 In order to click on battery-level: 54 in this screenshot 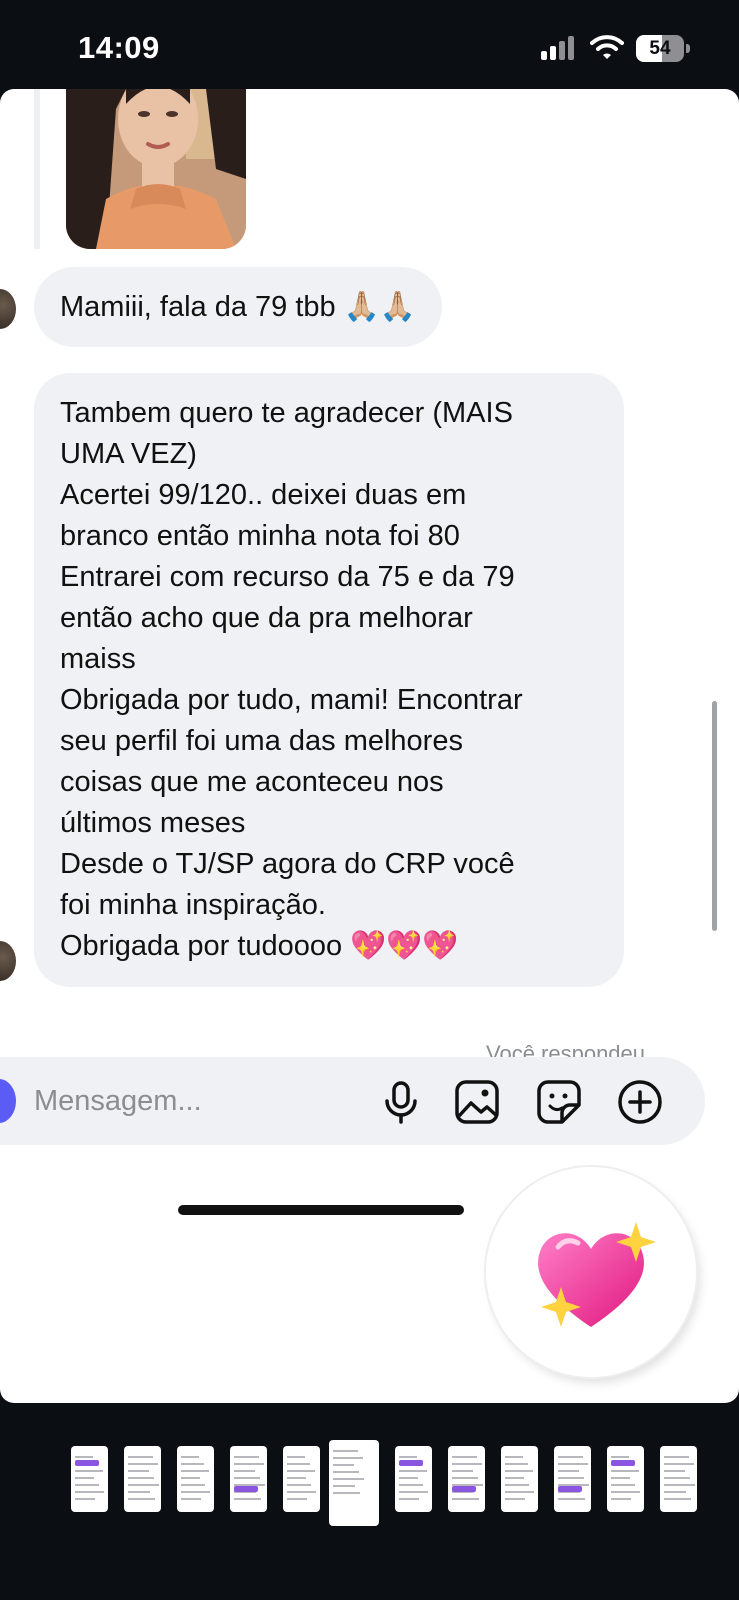, I will do `click(660, 48)`.